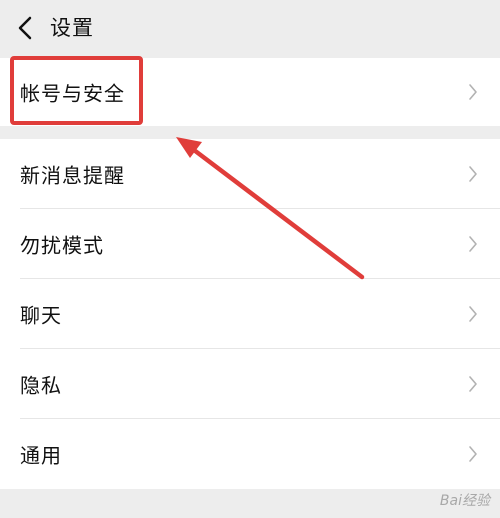 This screenshot has width=500, height=518. What do you see at coordinates (41, 315) in the screenshot?
I see `settings-item-label: 聊天` at bounding box center [41, 315].